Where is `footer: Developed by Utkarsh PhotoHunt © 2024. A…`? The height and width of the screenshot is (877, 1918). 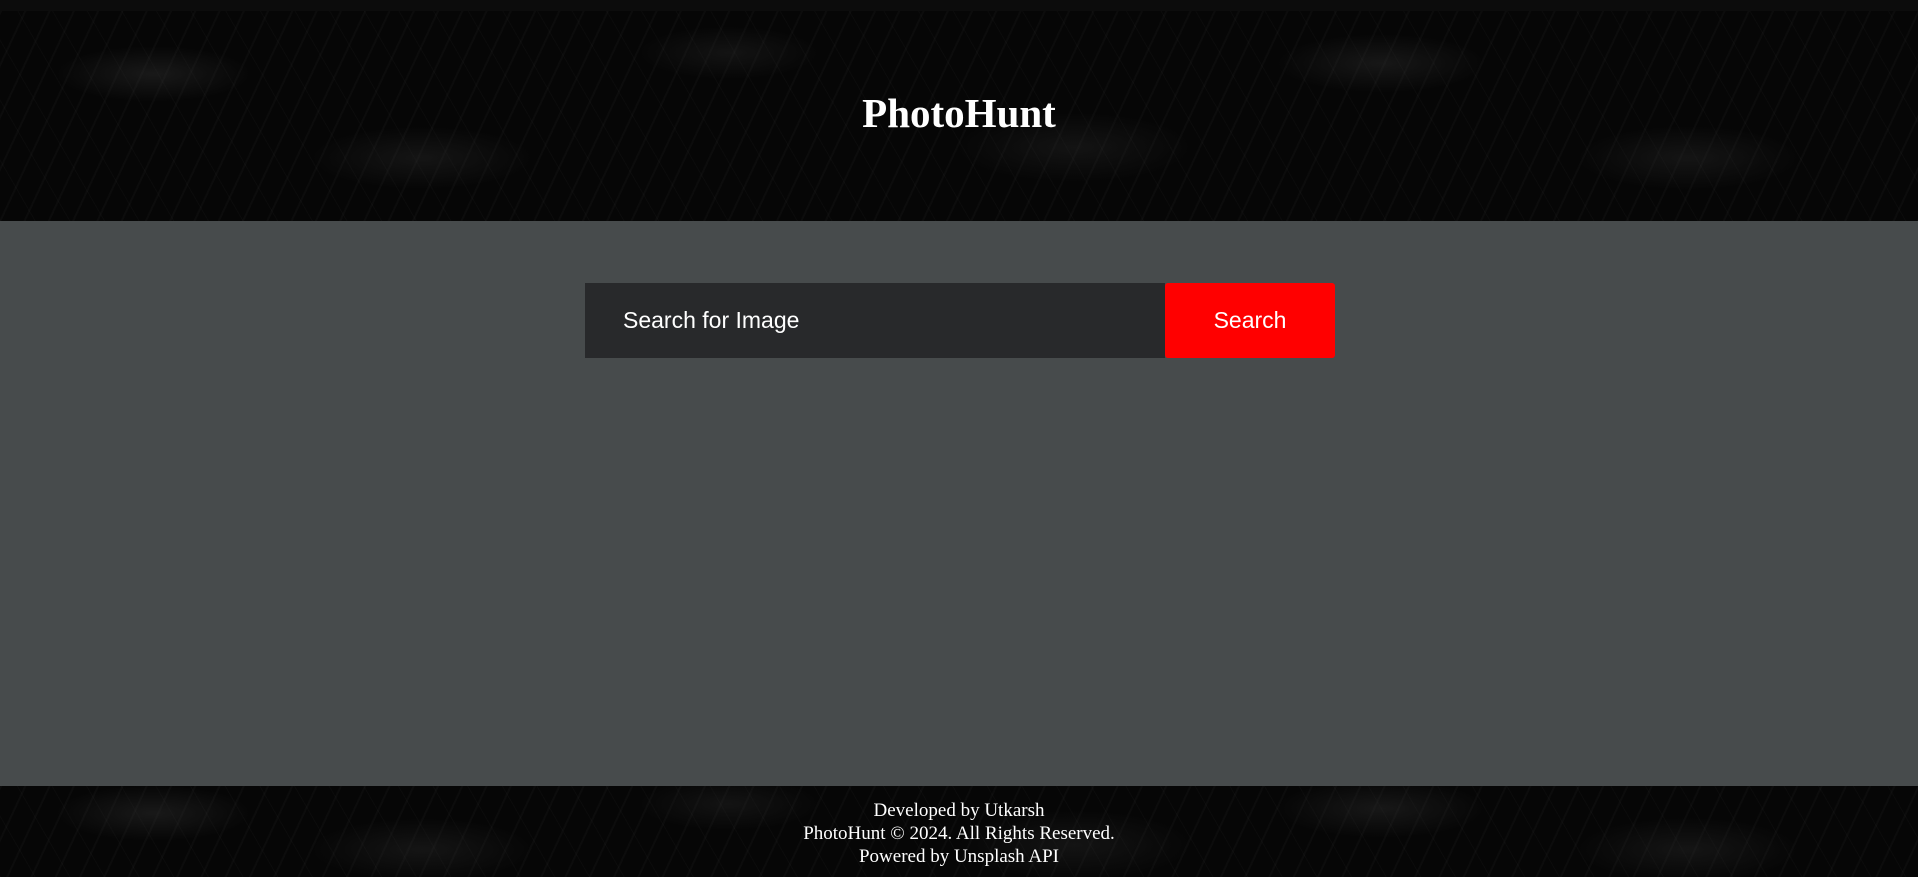 footer: Developed by Utkarsh PhotoHunt © 2024. A… is located at coordinates (959, 831).